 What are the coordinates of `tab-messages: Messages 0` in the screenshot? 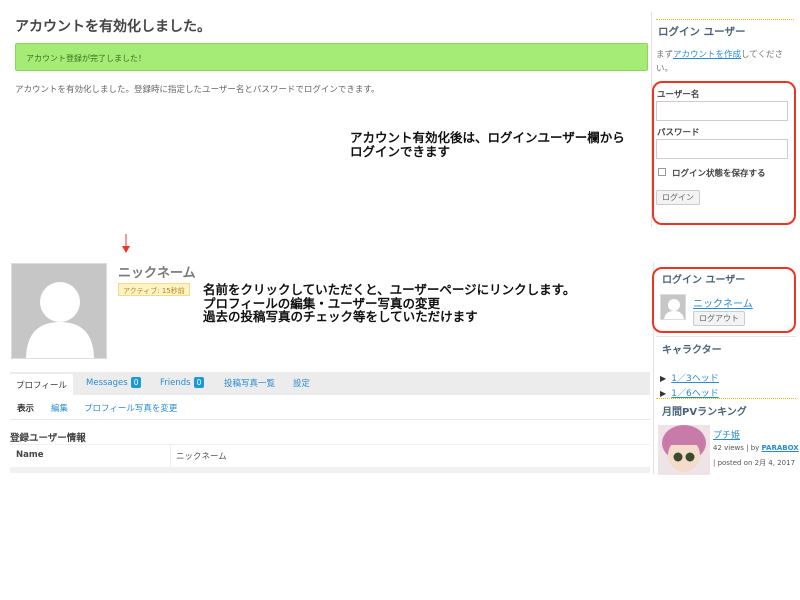 It's located at (114, 382).